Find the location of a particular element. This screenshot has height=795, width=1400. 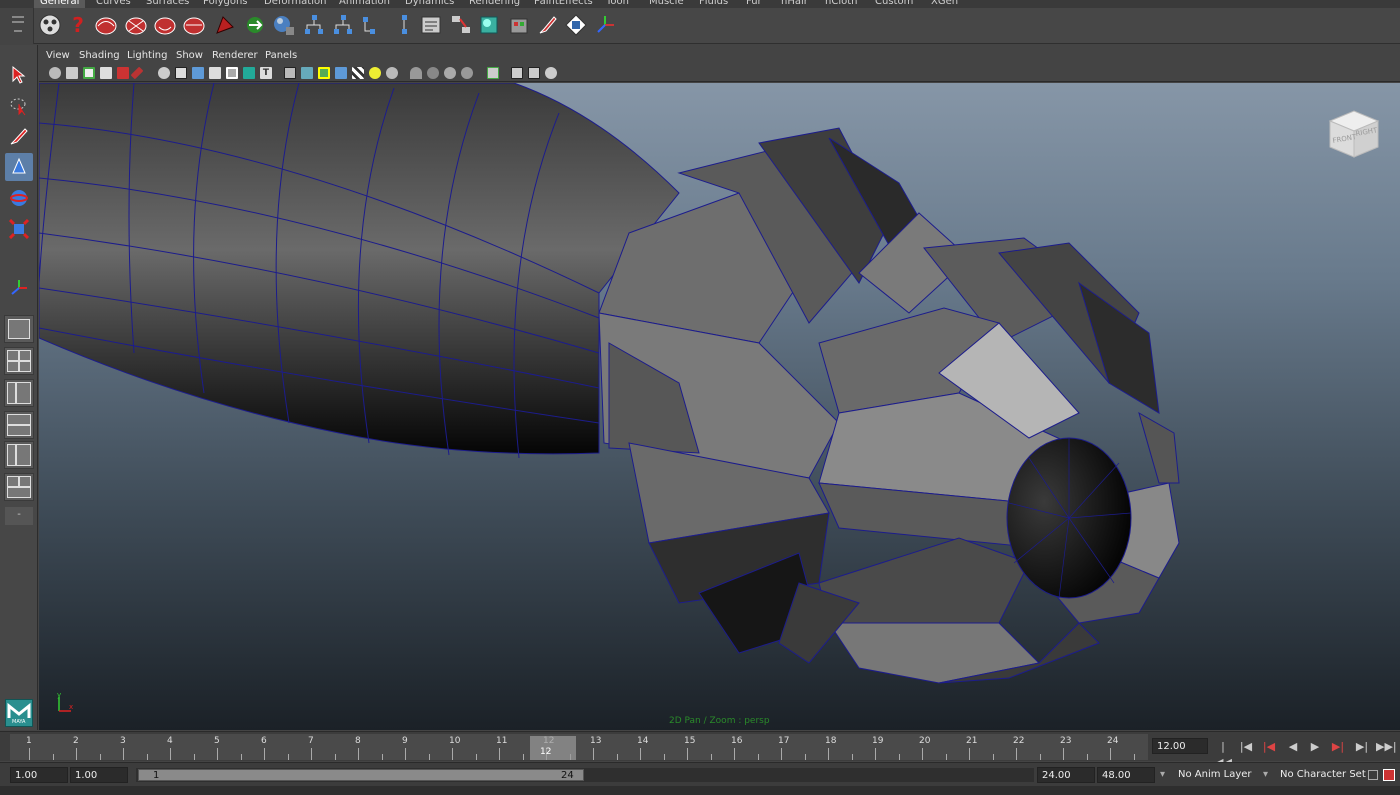

hud-icon is located at coordinates (416, 73).